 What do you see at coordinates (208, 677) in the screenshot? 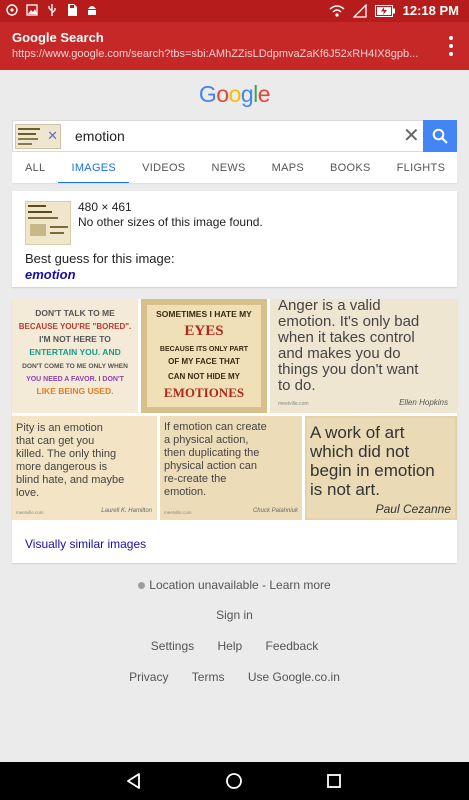
I see `terms-link: Terms` at bounding box center [208, 677].